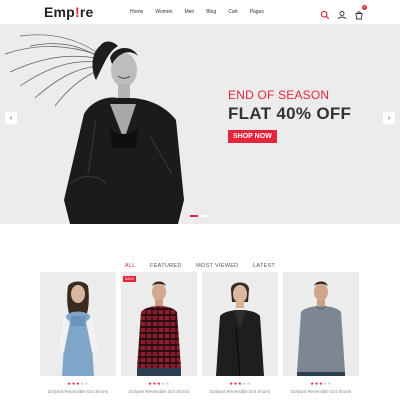 Image resolution: width=400 pixels, height=400 pixels. I want to click on logo-suffix: re, so click(86, 12).